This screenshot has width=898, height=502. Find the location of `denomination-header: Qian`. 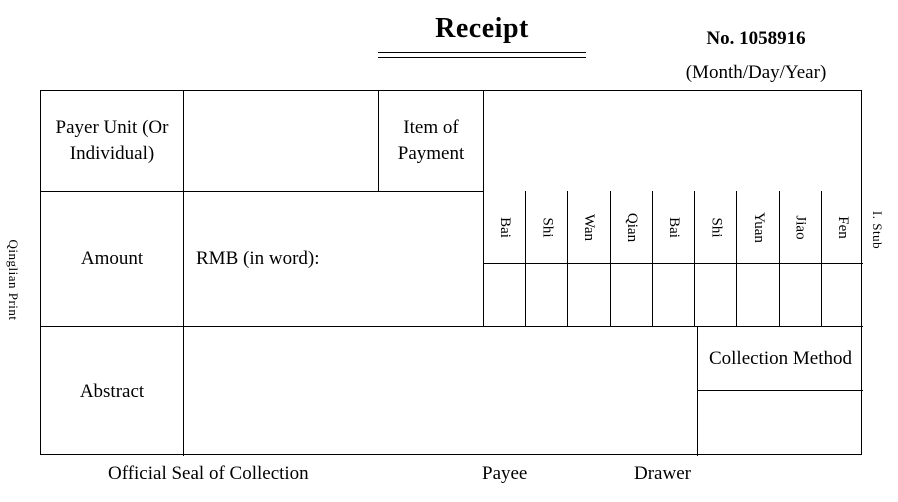

denomination-header: Qian is located at coordinates (631, 227).